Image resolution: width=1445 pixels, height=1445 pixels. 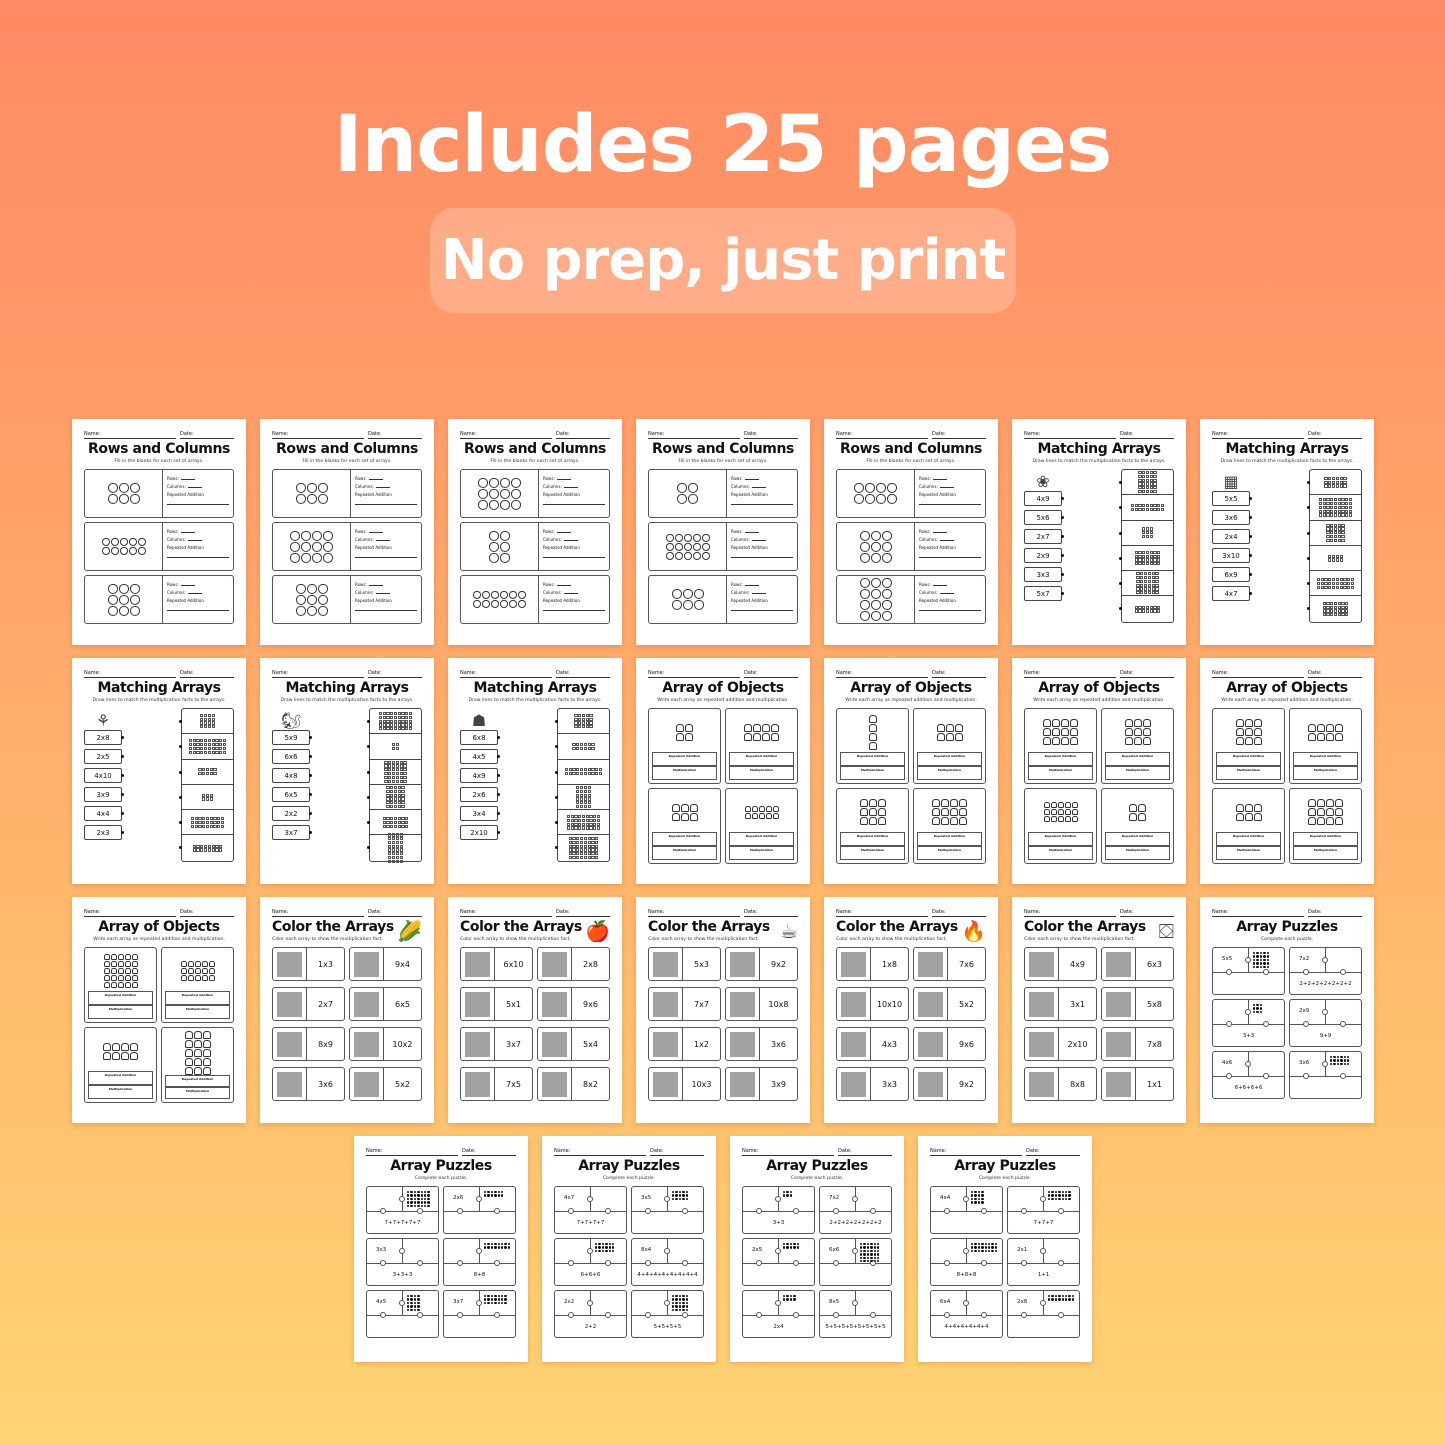 What do you see at coordinates (1248, 1075) in the screenshot?
I see `puzzle-card: 4x6 6+6+6+6` at bounding box center [1248, 1075].